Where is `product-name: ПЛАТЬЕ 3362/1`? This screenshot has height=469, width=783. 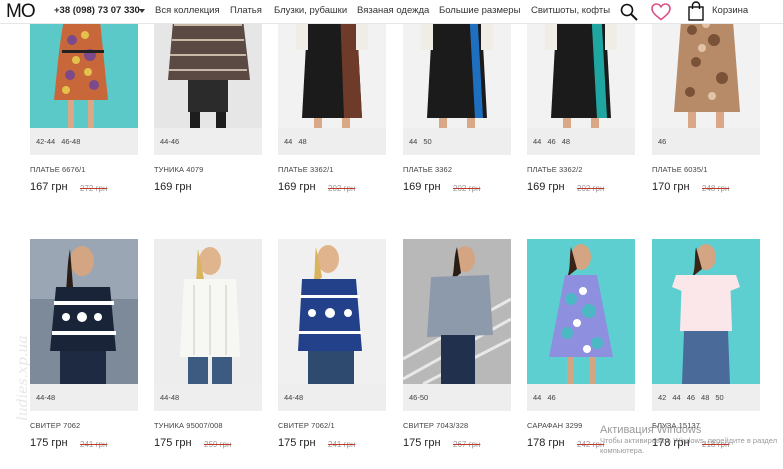
product-name: ПЛАТЬЕ 3362/1 is located at coordinates (306, 169).